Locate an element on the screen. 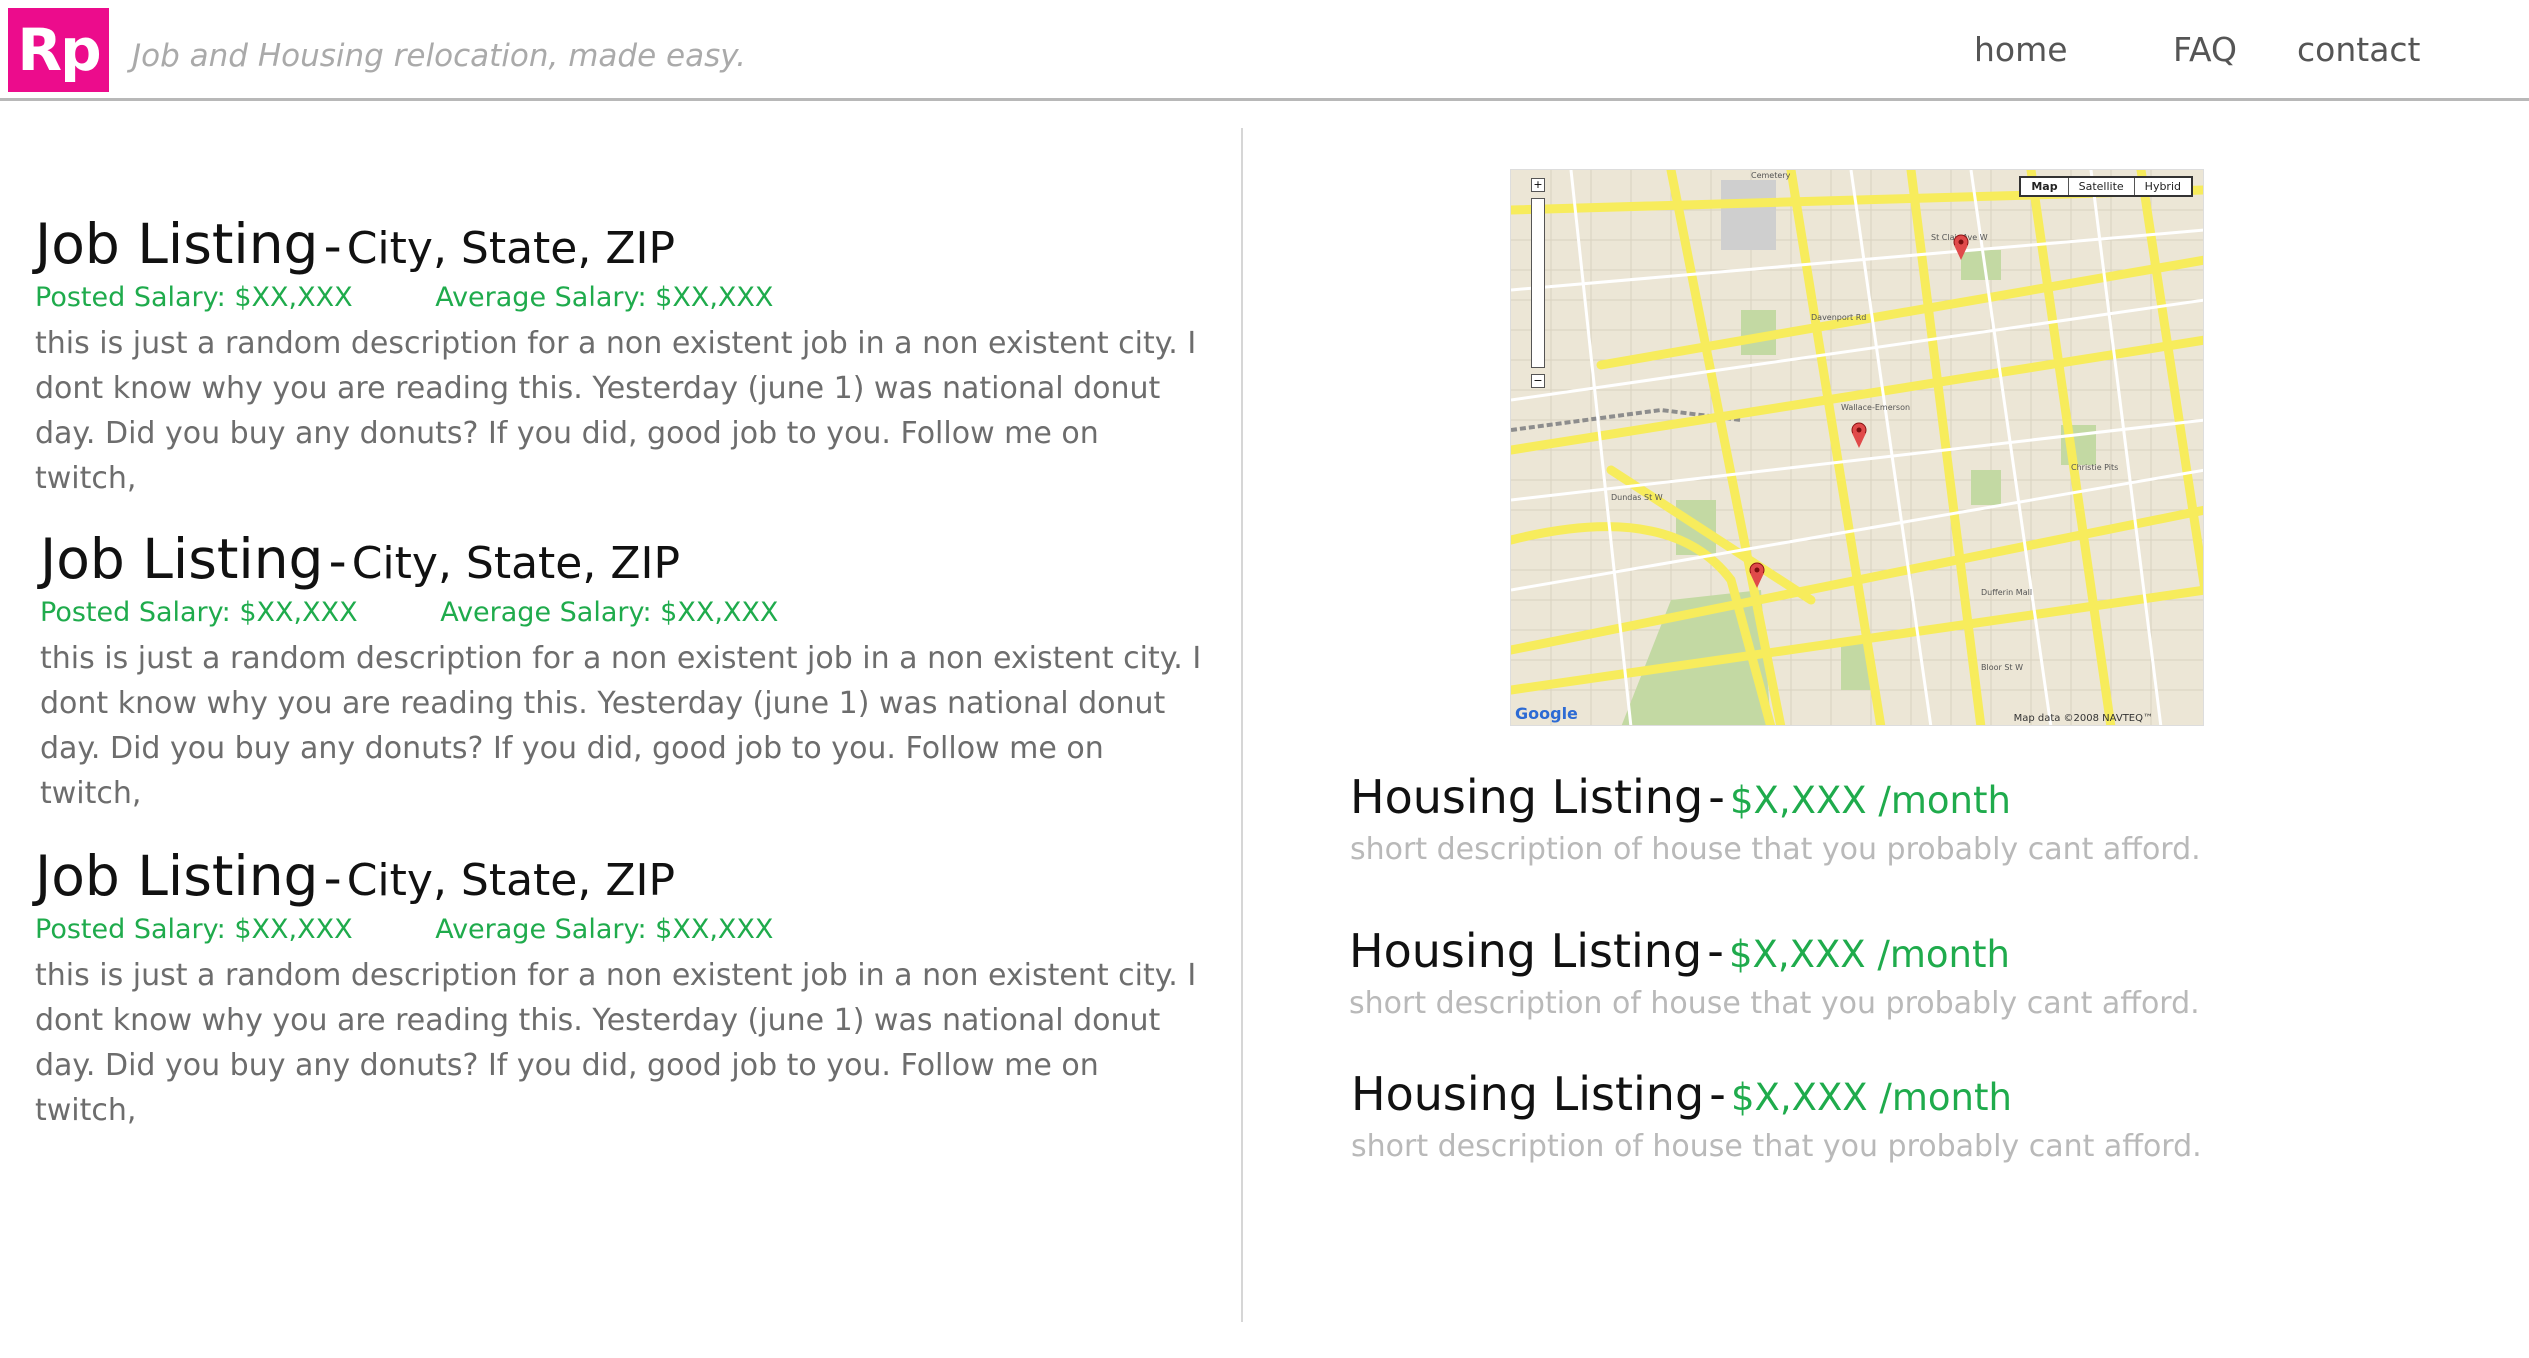 The image size is (2529, 1358). svg-text: Cemetery is located at coordinates (1771, 175).